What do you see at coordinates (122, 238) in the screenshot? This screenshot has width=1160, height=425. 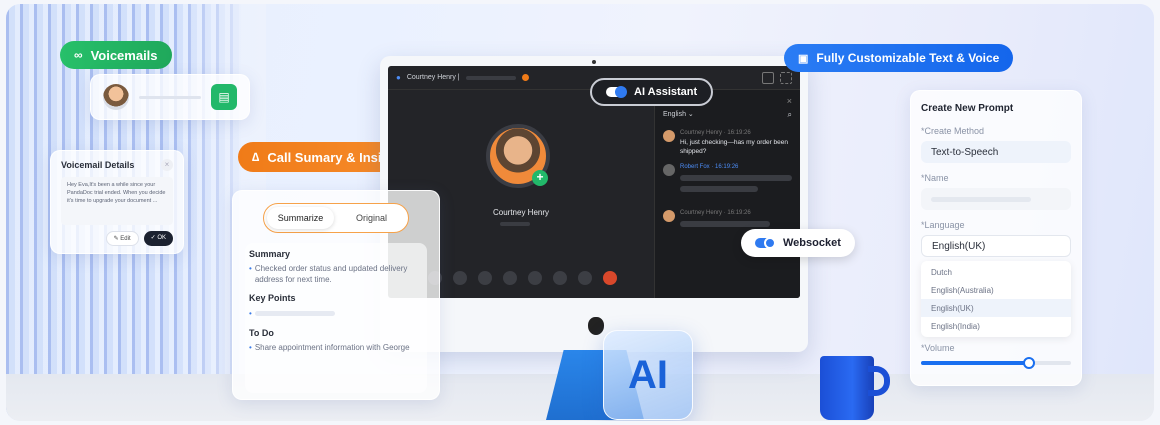 I see `edit-button: ✎ Edit` at bounding box center [122, 238].